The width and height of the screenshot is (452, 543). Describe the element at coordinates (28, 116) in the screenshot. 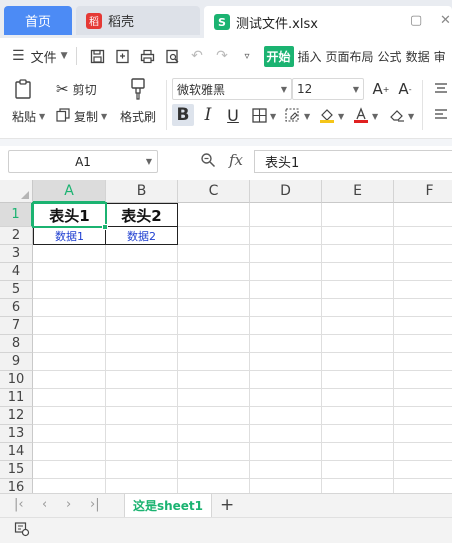

I see `paste-button: 粘贴 ▼` at that location.